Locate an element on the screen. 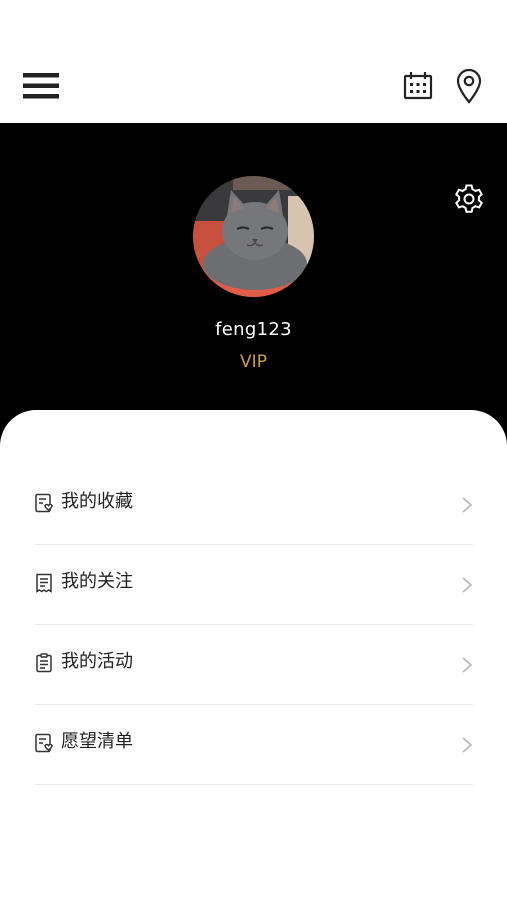 The height and width of the screenshot is (900, 507). menu-button is located at coordinates (41, 86).